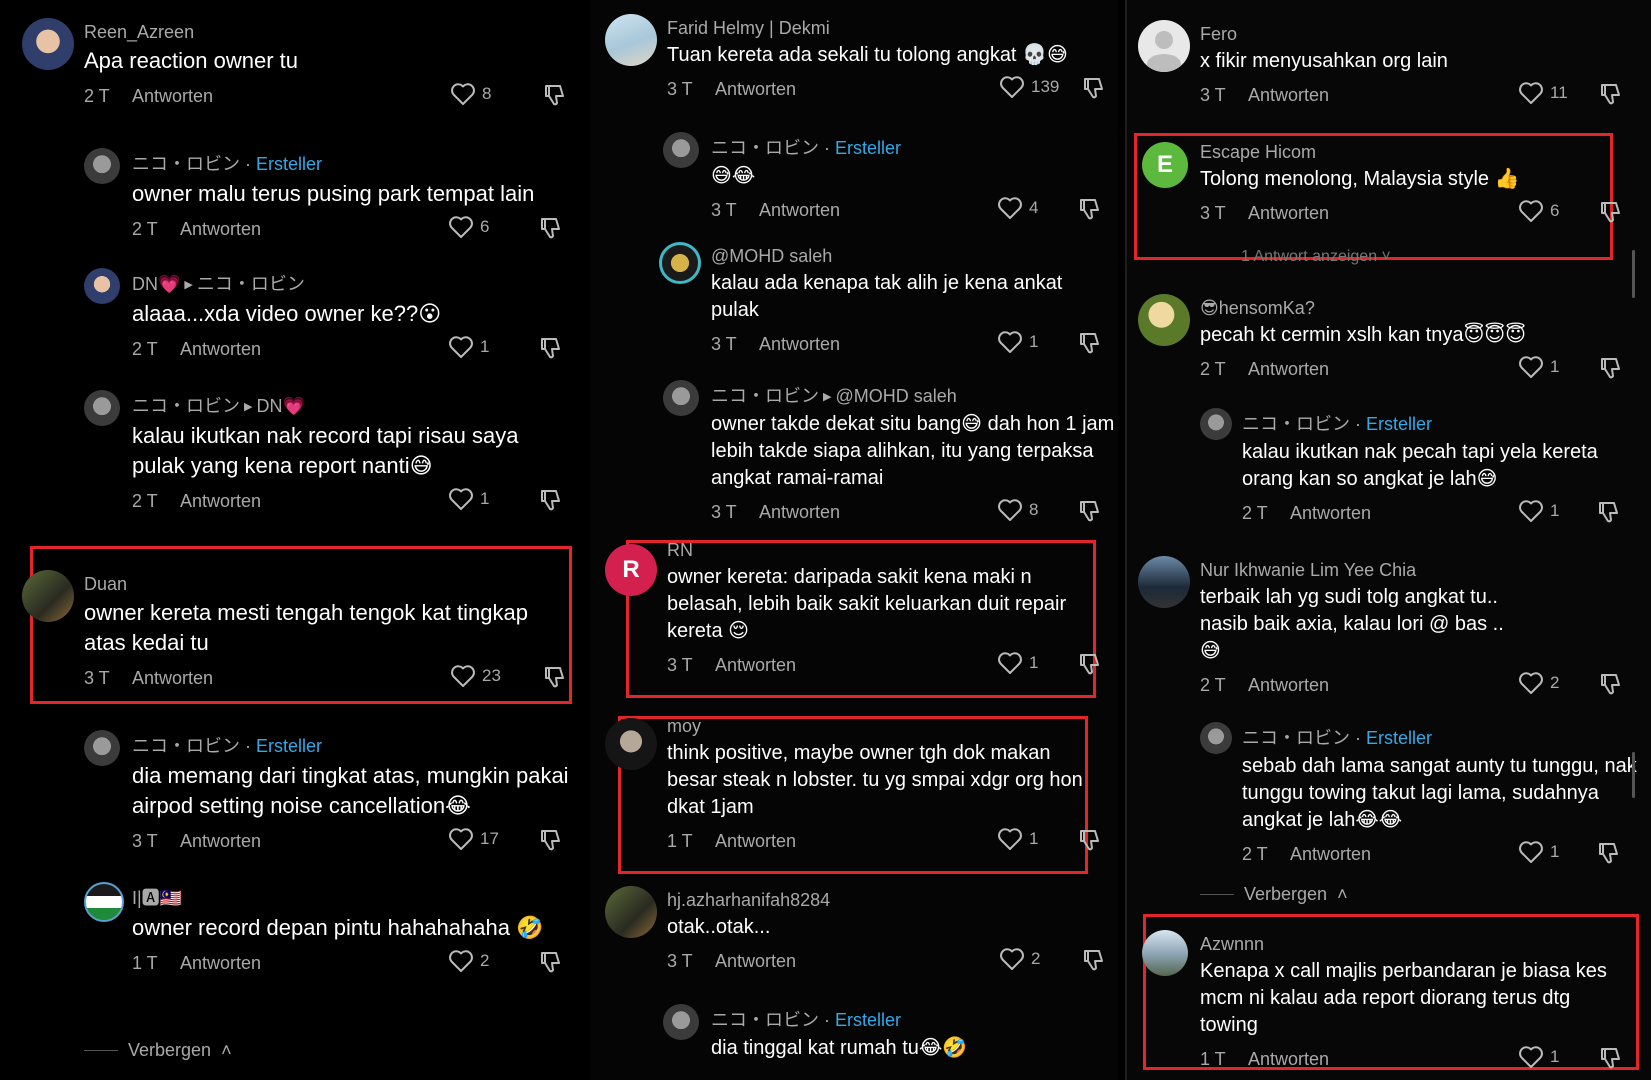 The image size is (1651, 1080). Describe the element at coordinates (1017, 208) in the screenshot. I see `like-button: 4` at that location.